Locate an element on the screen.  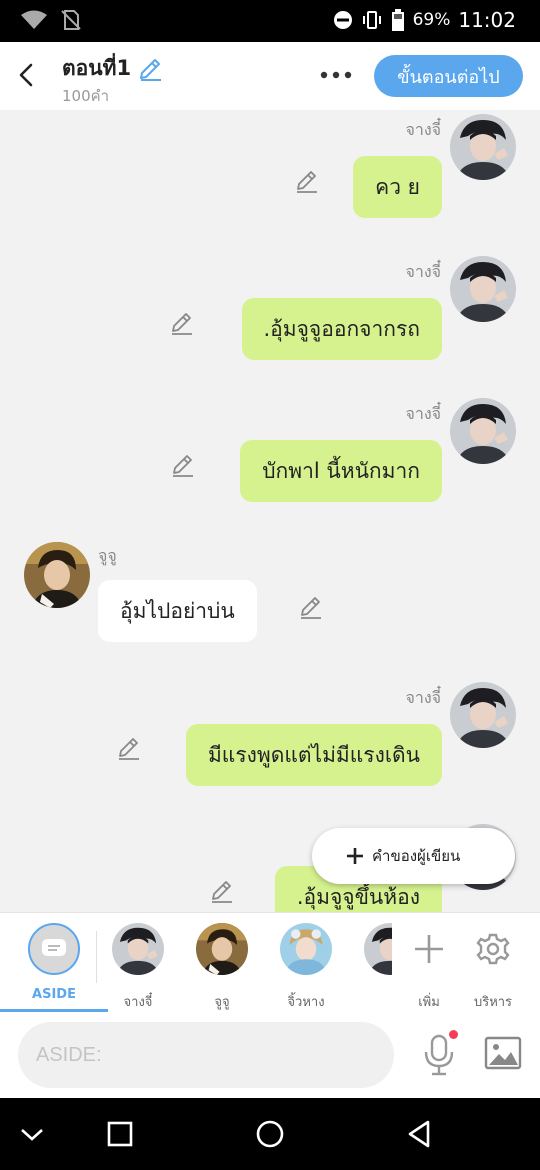
chat-message: จางจี๋ บักพาl นี้หนักมาก is located at coordinates (270, 464).